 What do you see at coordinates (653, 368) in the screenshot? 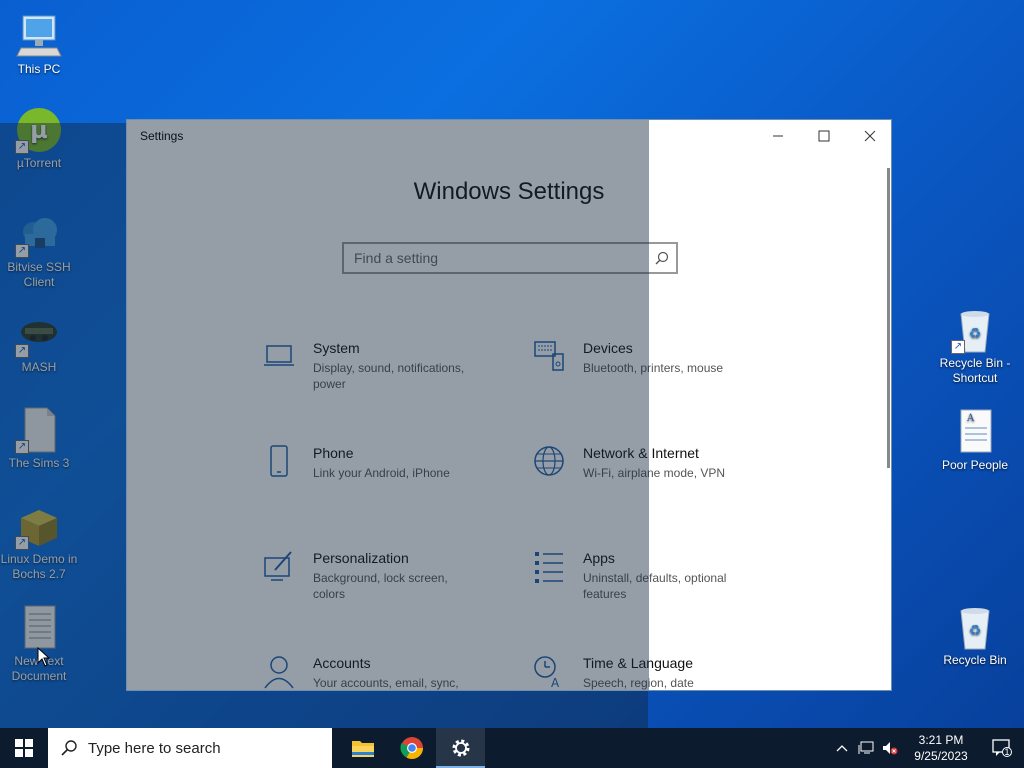
I see `category-description: Bluetooth, printers, mouse` at bounding box center [653, 368].